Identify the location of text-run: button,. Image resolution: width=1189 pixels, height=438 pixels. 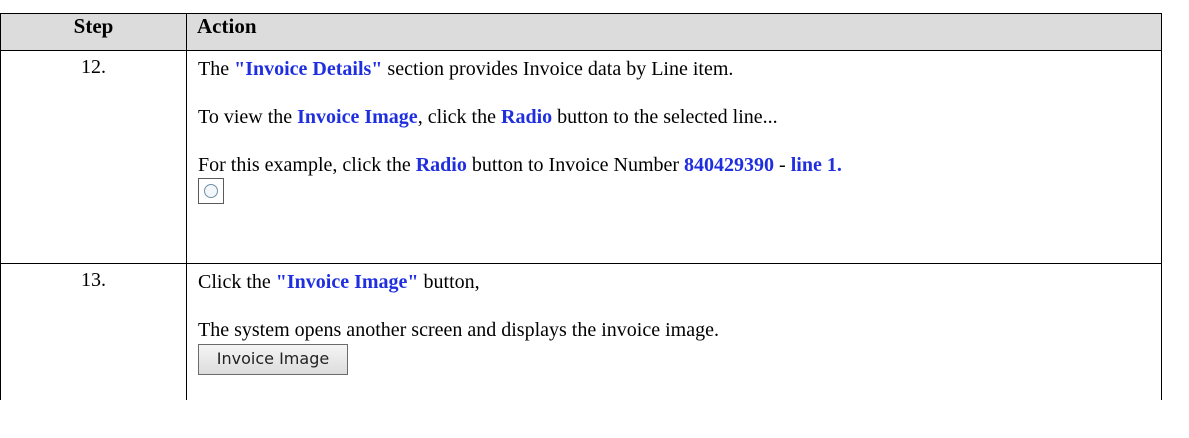
(449, 282).